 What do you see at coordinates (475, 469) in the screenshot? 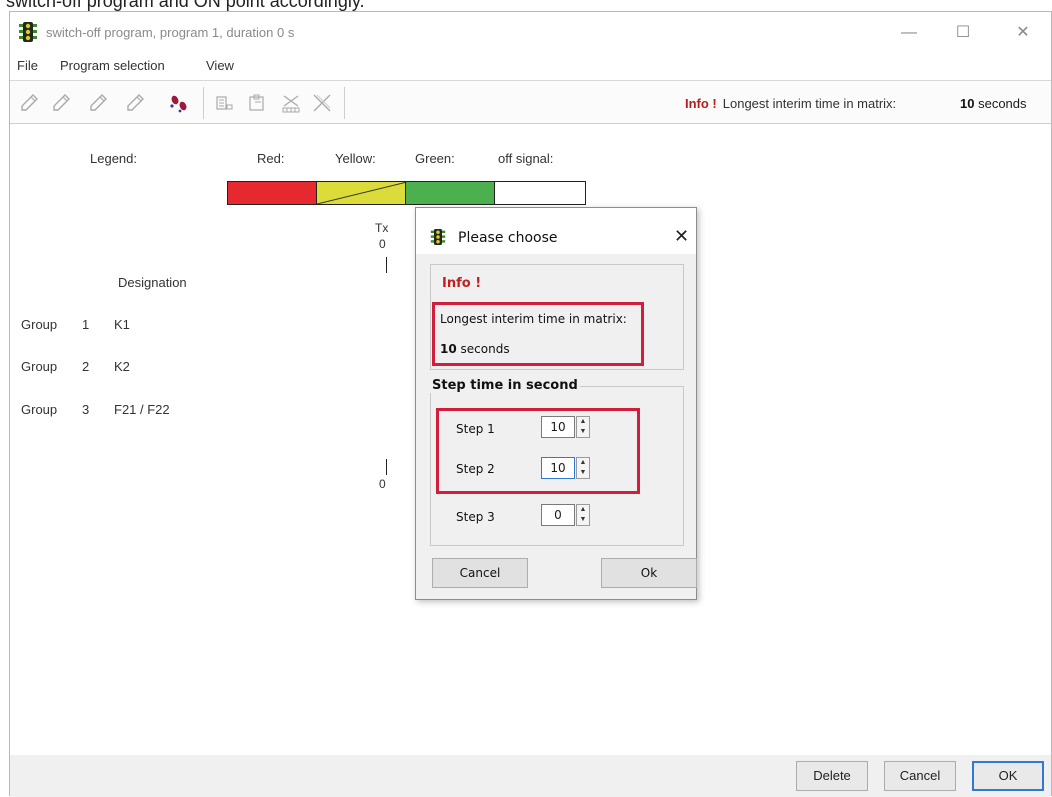
I see `step-label: Step 2` at bounding box center [475, 469].